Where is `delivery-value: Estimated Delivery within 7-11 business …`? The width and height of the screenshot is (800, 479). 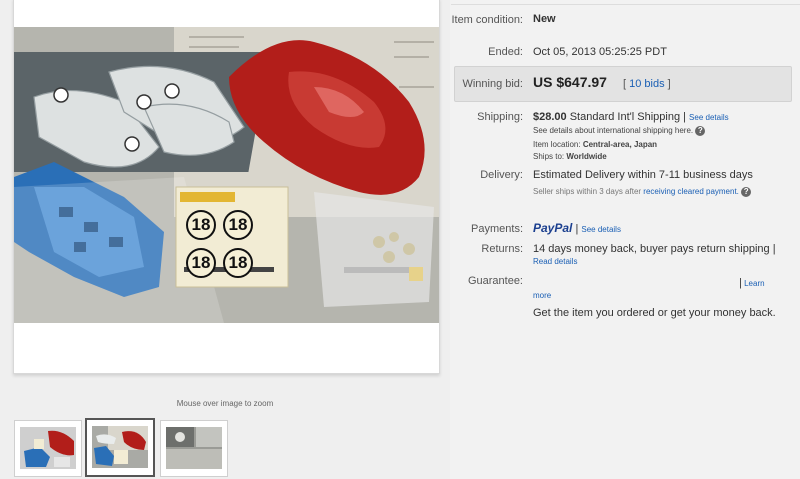
delivery-value: Estimated Delivery within 7-11 business … is located at coordinates (643, 175).